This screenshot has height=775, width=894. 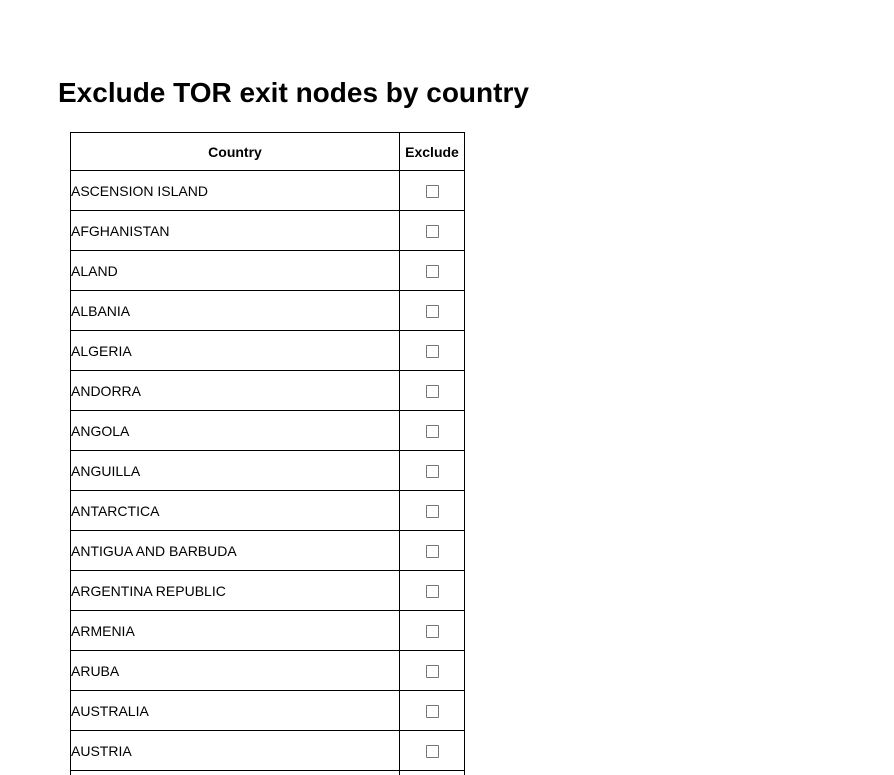 I want to click on table-row: ANGUILLA, so click(x=267, y=470).